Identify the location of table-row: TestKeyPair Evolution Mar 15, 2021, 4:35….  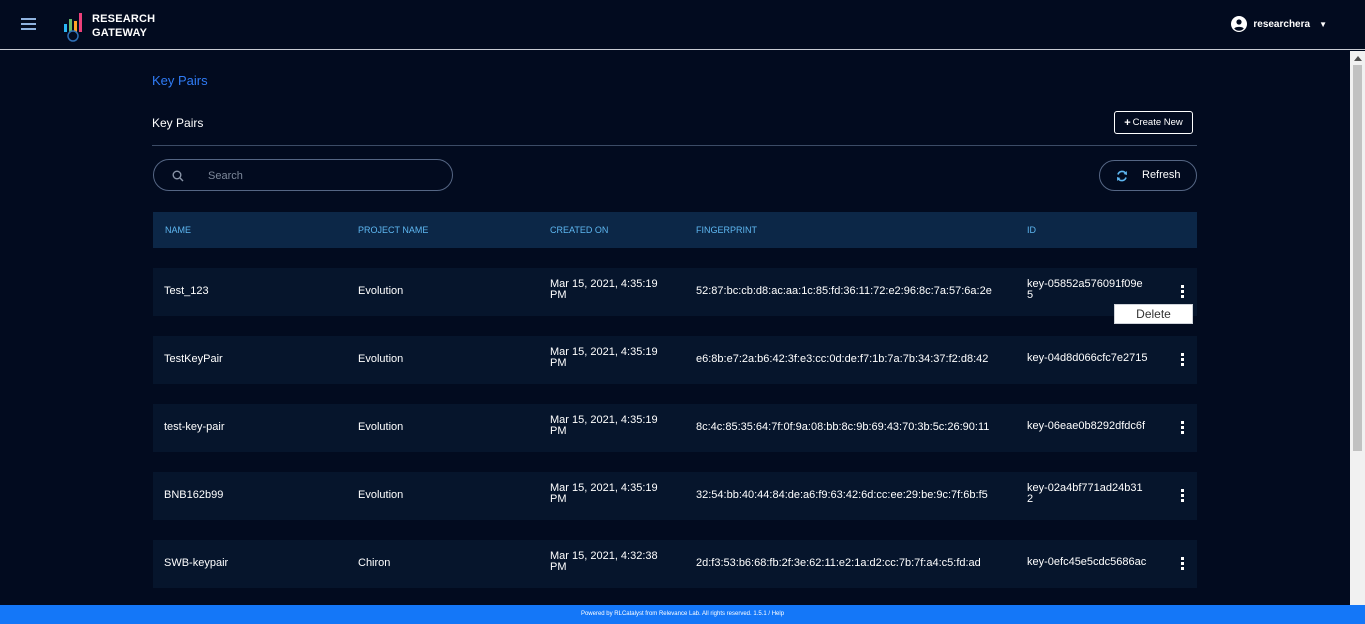
(675, 360).